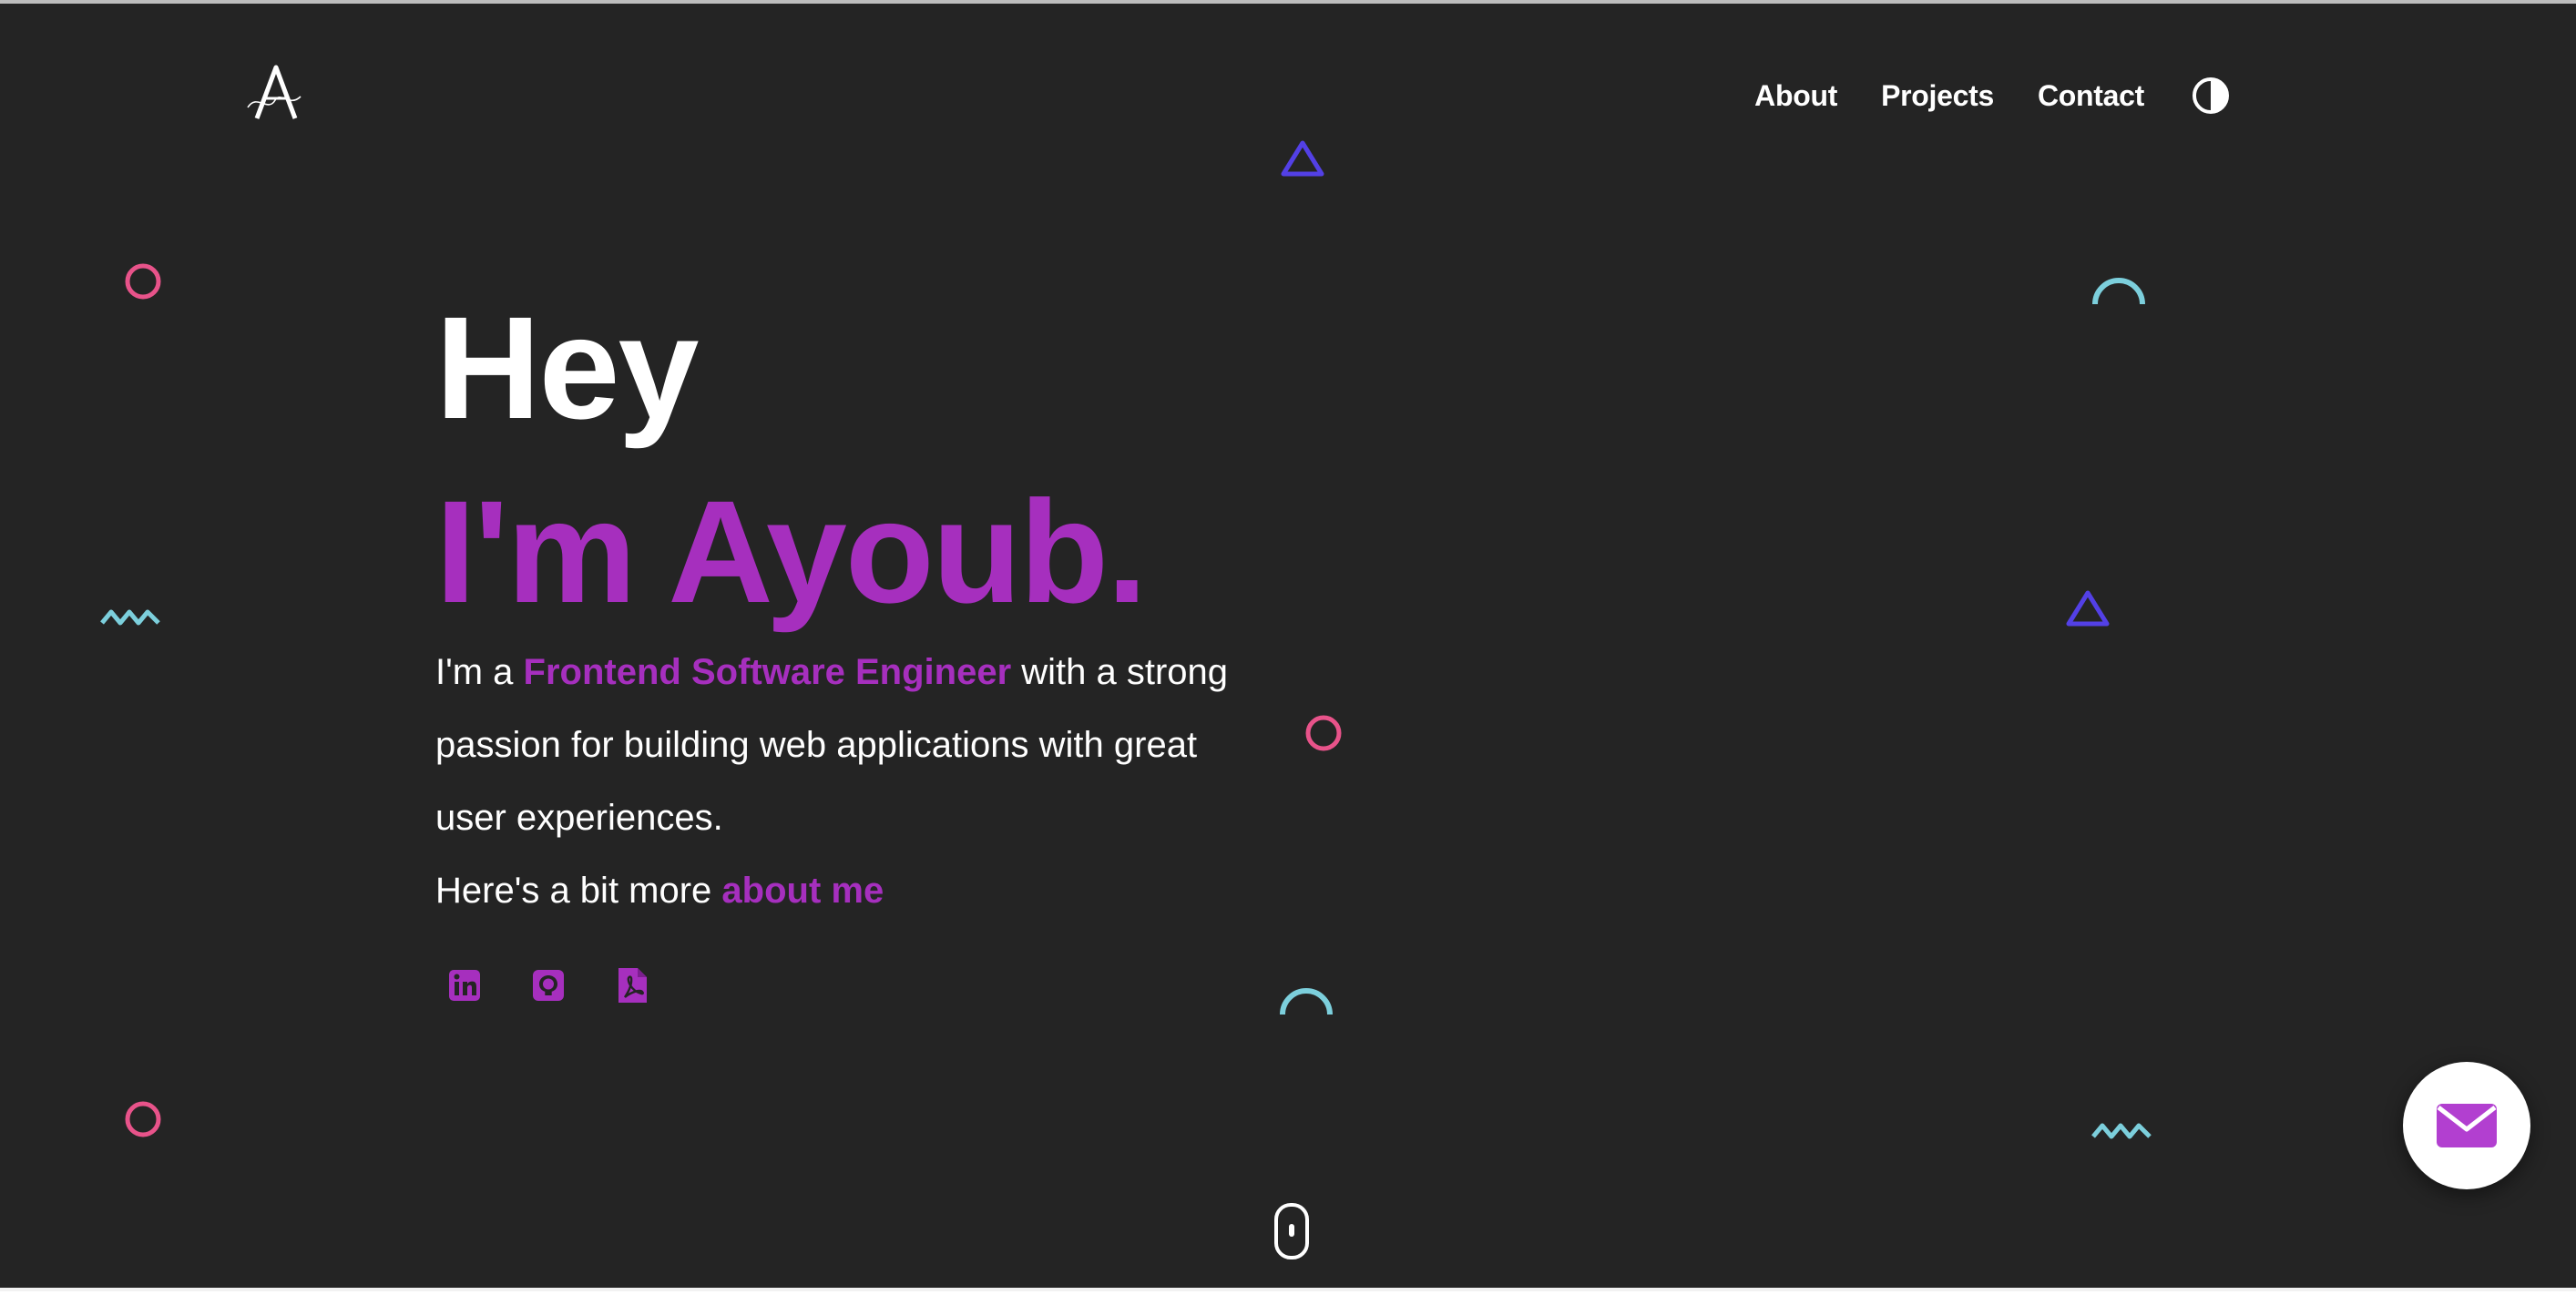 This screenshot has height=1295, width=2576. What do you see at coordinates (632, 985) in the screenshot?
I see `pdf-resume-icon` at bounding box center [632, 985].